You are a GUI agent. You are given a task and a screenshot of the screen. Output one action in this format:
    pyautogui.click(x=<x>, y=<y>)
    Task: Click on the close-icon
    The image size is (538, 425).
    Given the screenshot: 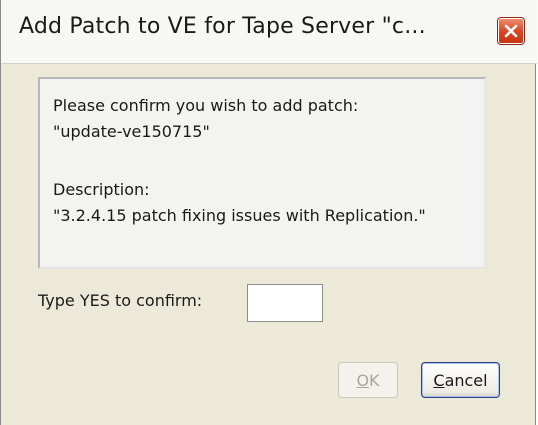 What is the action you would take?
    pyautogui.click(x=511, y=31)
    